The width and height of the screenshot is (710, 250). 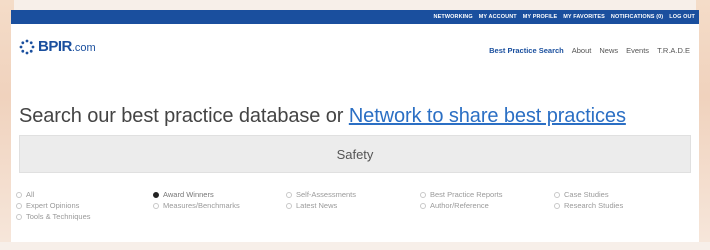 What do you see at coordinates (453, 17) in the screenshot?
I see `topnav-networking: NETWORKING` at bounding box center [453, 17].